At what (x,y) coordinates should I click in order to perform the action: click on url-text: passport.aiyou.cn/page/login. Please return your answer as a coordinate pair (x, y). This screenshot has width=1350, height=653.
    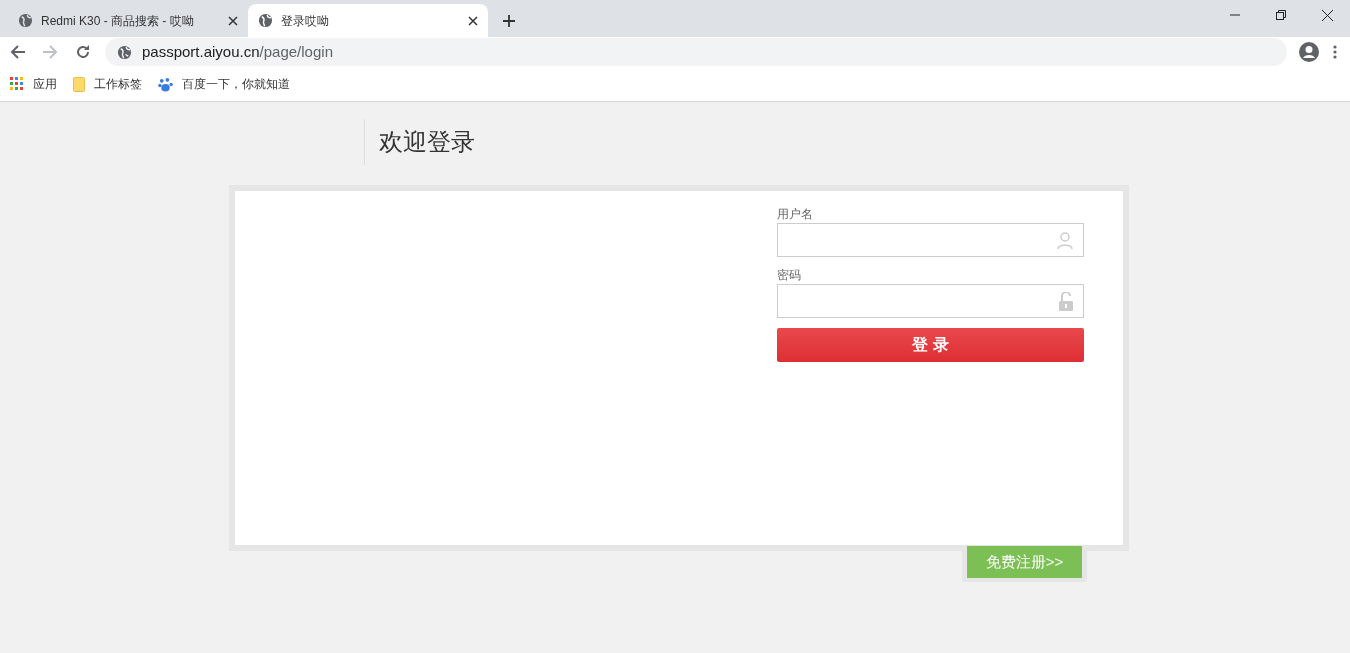
    Looking at the image, I should click on (237, 51).